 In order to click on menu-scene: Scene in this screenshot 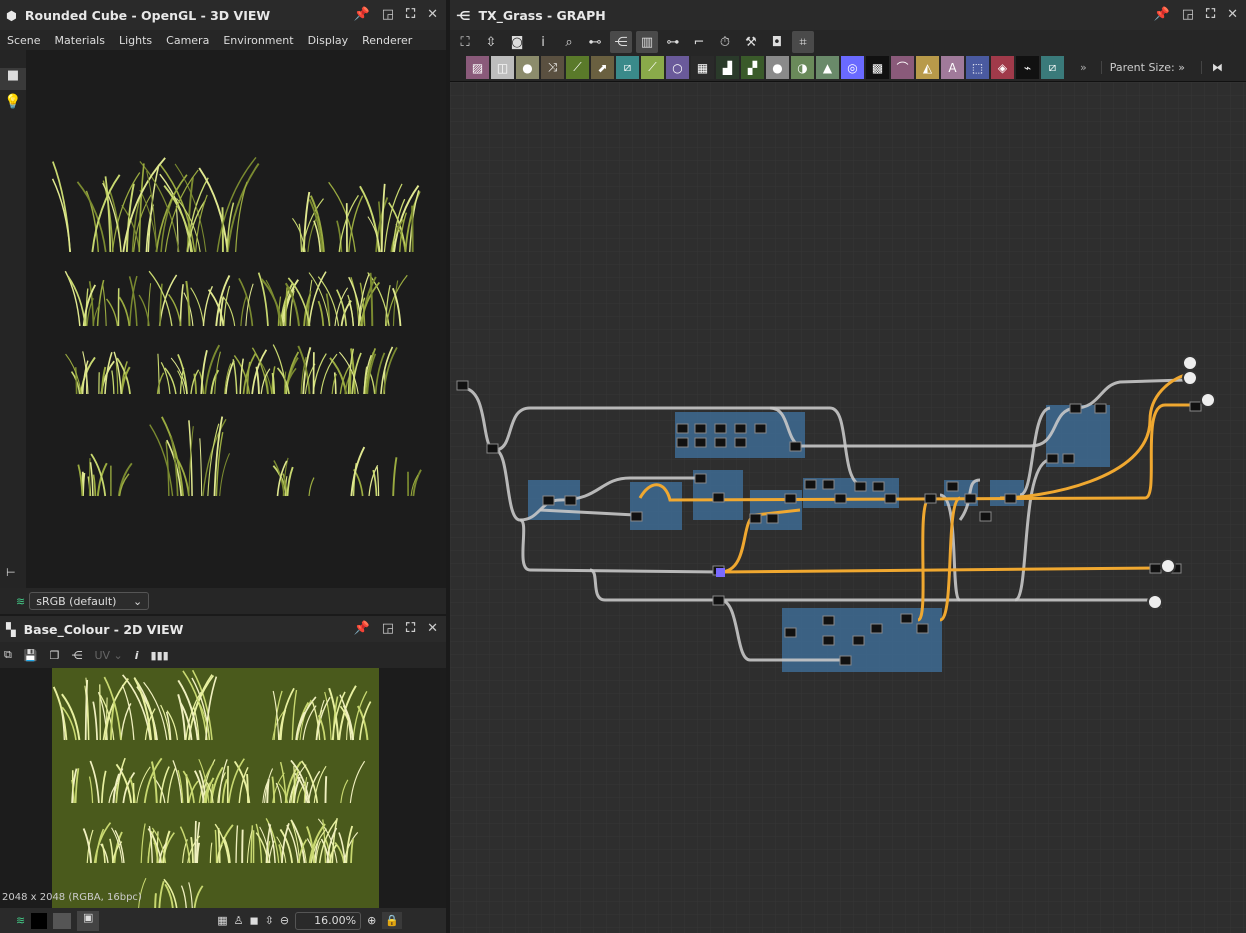, I will do `click(24, 40)`.